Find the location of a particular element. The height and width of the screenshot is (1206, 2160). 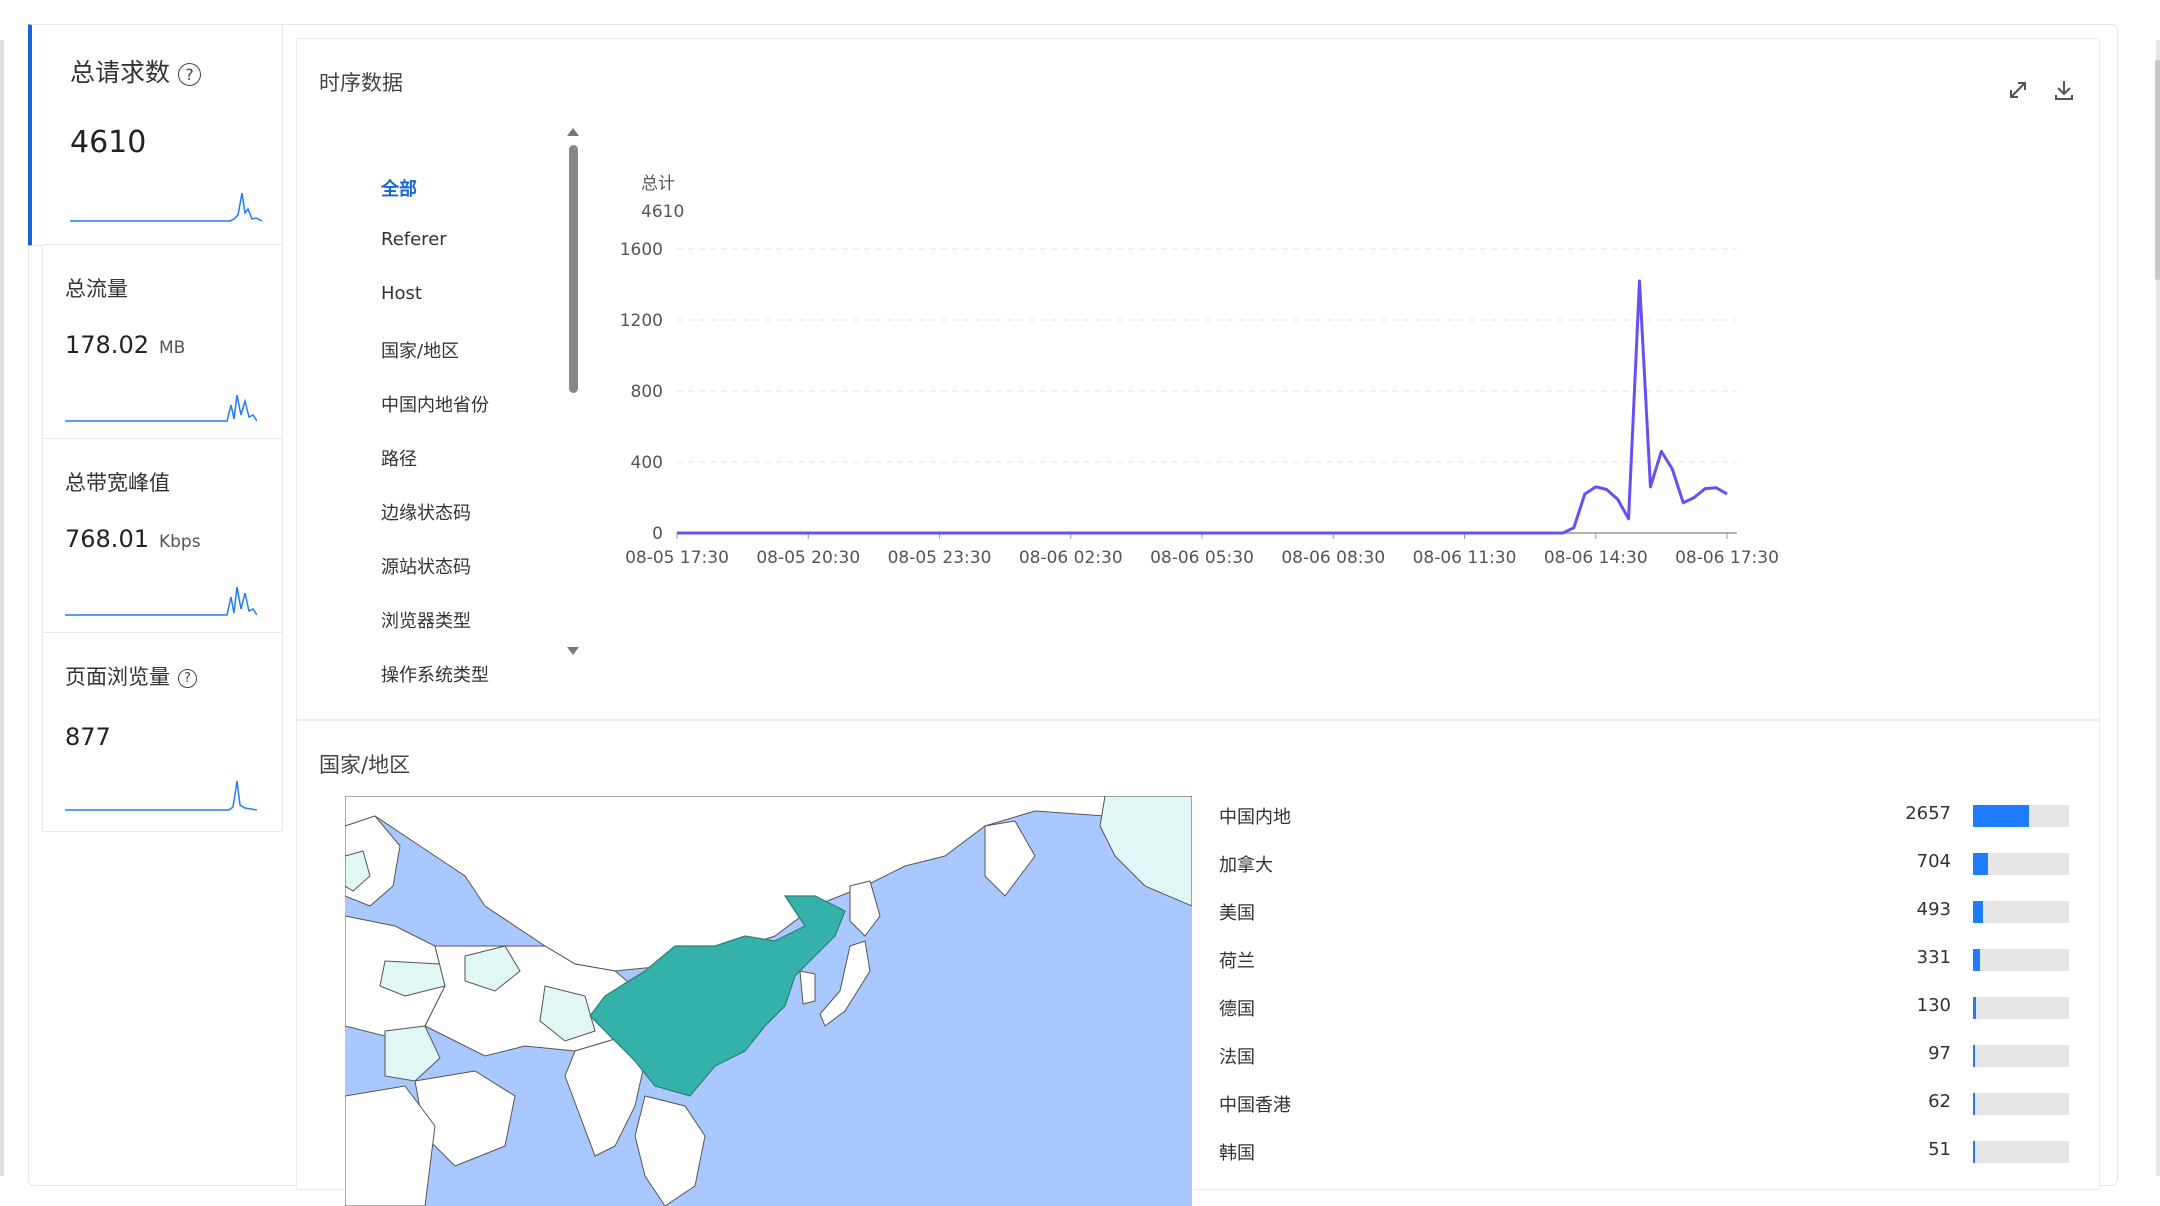

panel-title: 时序数据 is located at coordinates (361, 83).